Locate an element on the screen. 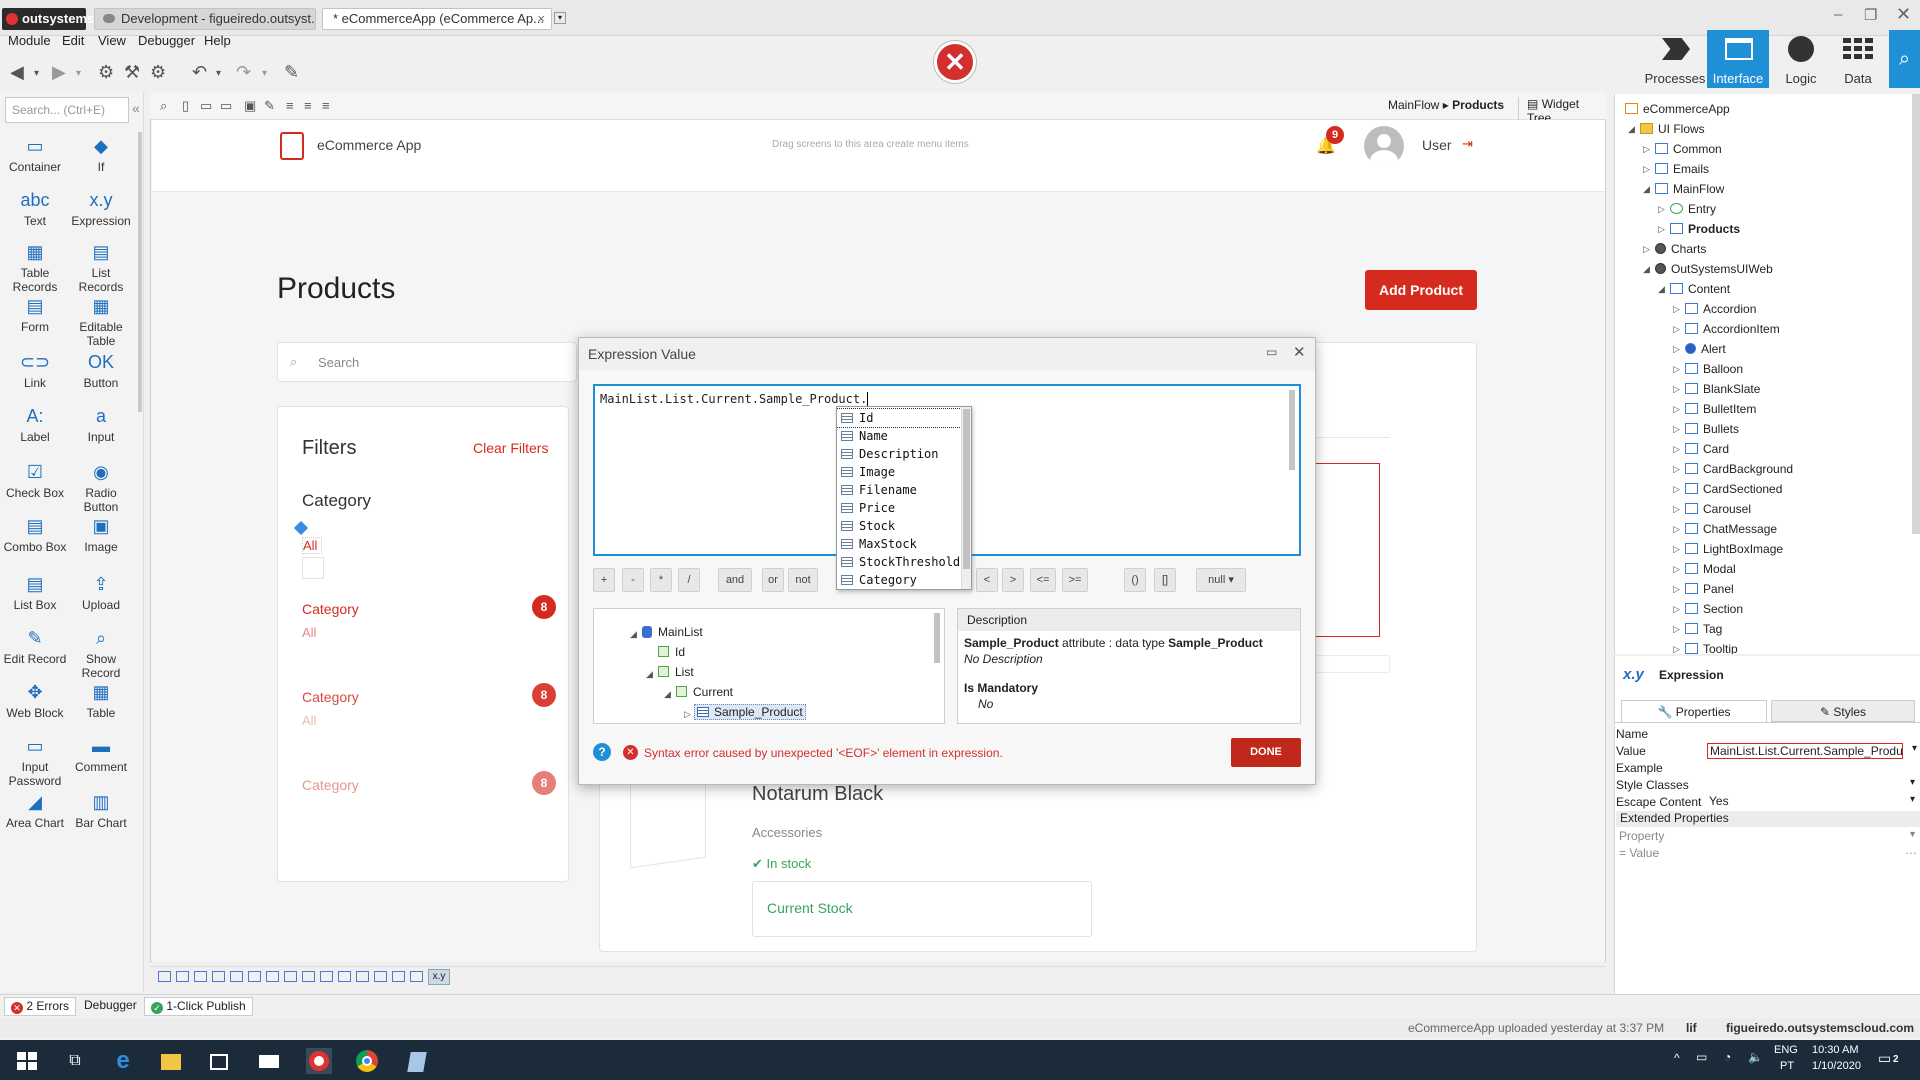 This screenshot has height=1080, width=1920. palette-if: ◆ If is located at coordinates (101, 153).